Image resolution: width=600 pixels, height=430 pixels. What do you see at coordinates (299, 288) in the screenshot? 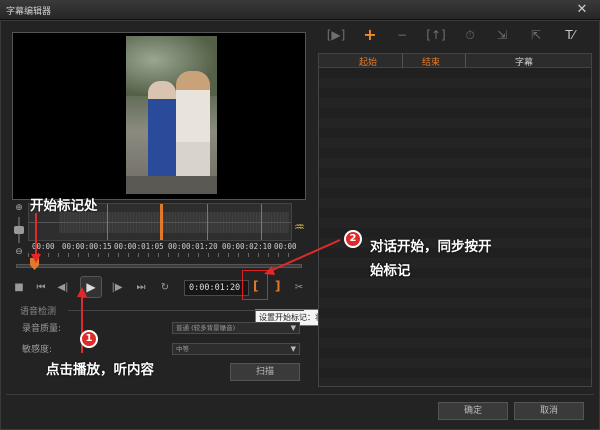
I see `split-scissors-icon: ✂` at bounding box center [299, 288].